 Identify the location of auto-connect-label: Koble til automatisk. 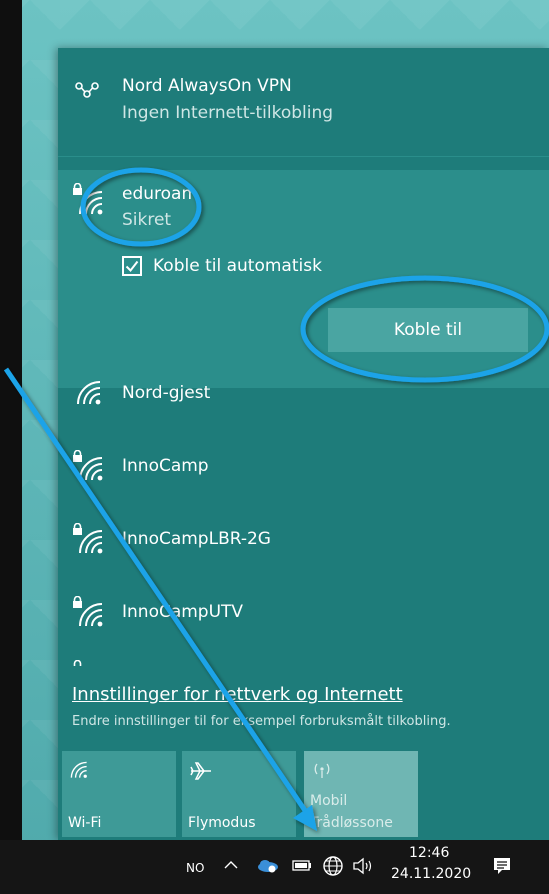
(237, 266).